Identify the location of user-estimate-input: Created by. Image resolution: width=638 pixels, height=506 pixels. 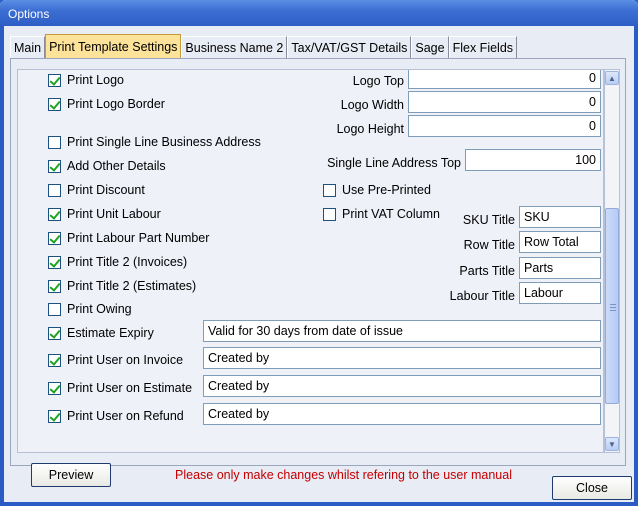
(402, 386).